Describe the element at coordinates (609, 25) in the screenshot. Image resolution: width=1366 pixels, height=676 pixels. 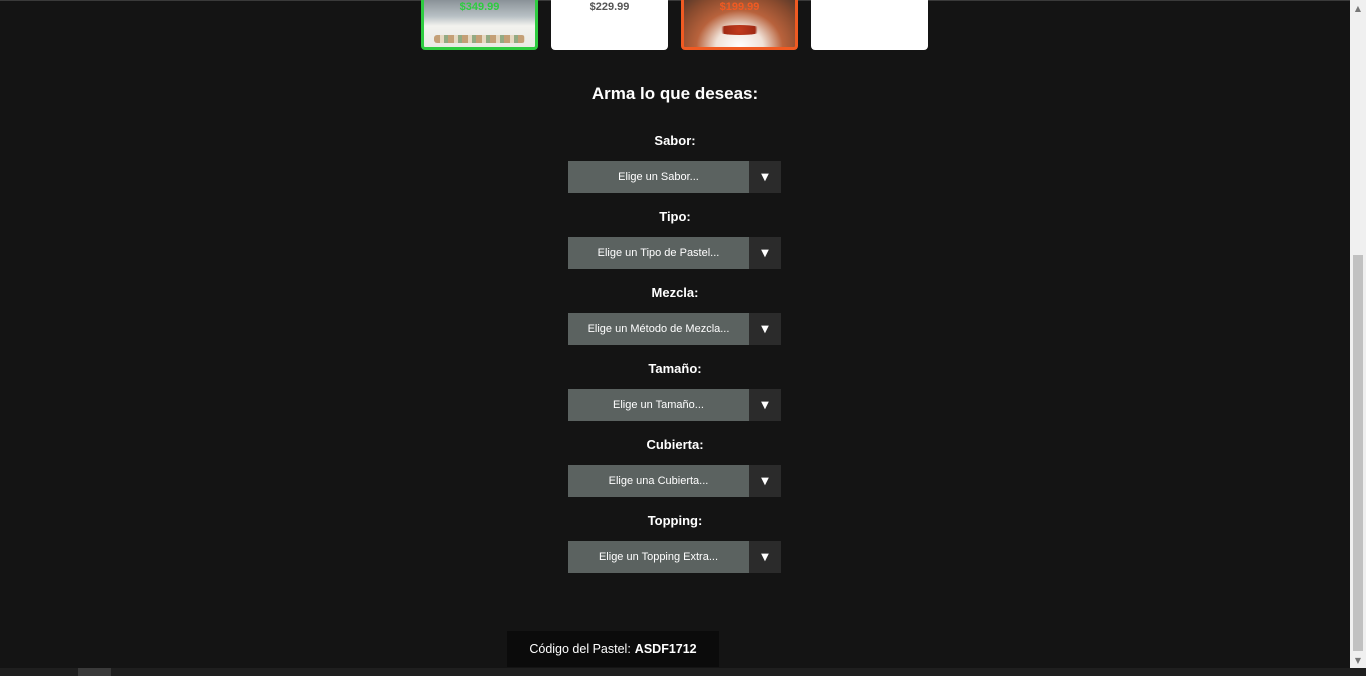
I see `product-card-2: $229.99` at that location.